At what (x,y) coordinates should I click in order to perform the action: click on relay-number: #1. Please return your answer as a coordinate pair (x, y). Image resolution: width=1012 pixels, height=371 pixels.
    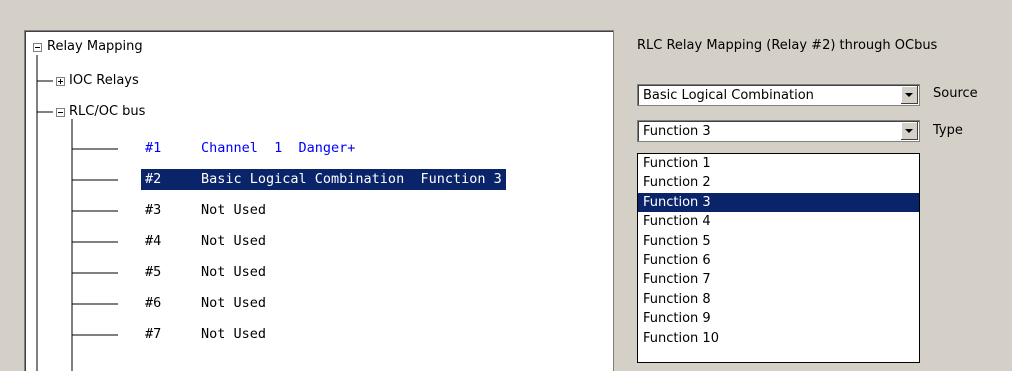
    Looking at the image, I should click on (153, 148).